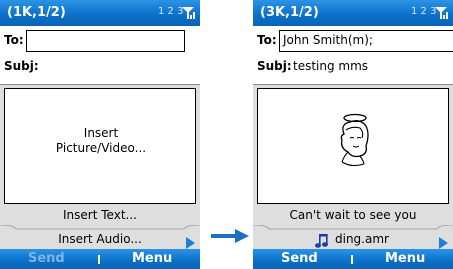  What do you see at coordinates (230, 236) in the screenshot?
I see `transition-arrow-icon` at bounding box center [230, 236].